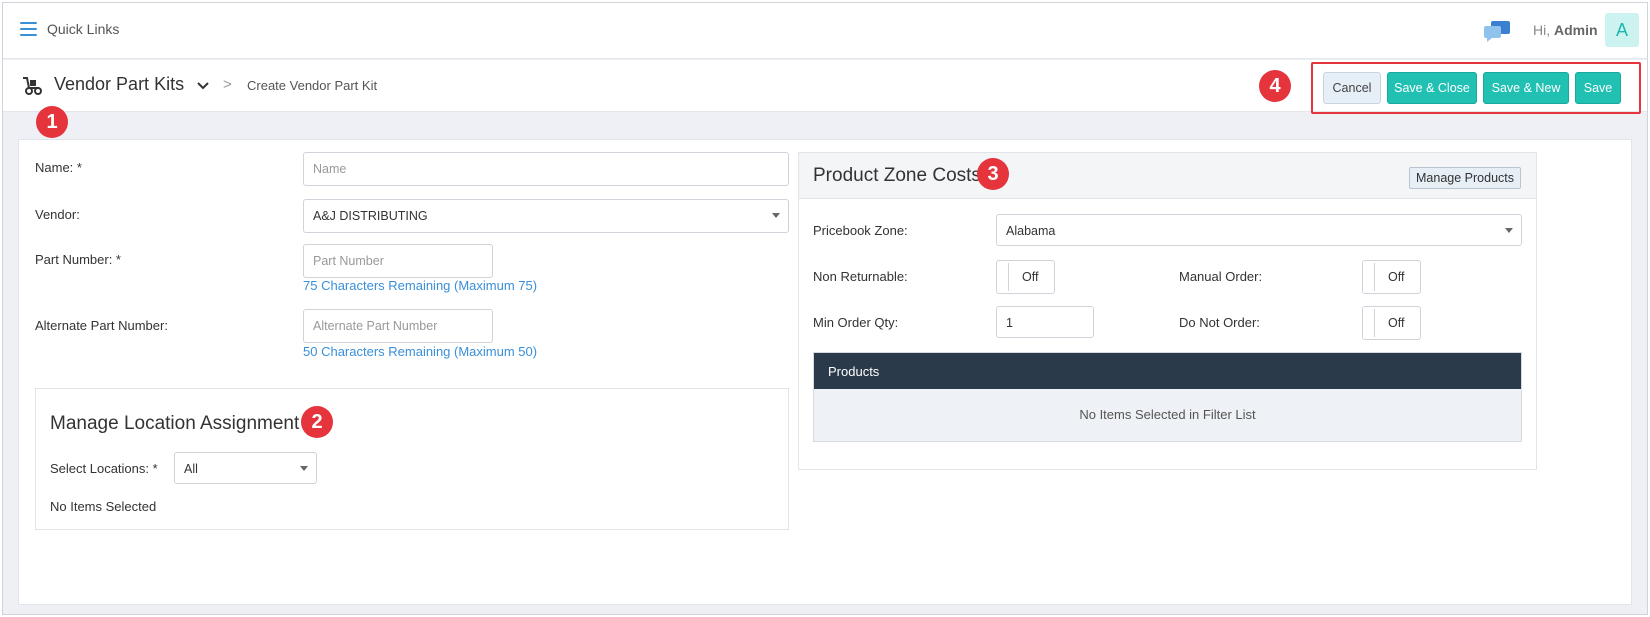  I want to click on breadcrumb-current: Create Vendor Part Kit, so click(312, 85).